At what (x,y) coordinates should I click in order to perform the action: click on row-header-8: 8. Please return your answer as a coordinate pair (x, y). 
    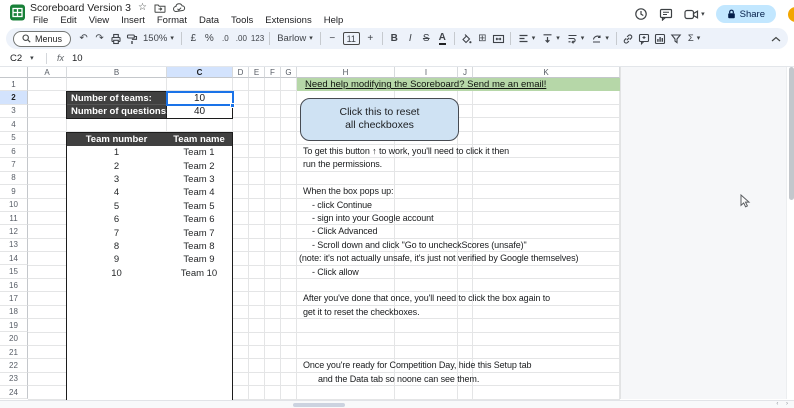
    Looking at the image, I should click on (14, 178).